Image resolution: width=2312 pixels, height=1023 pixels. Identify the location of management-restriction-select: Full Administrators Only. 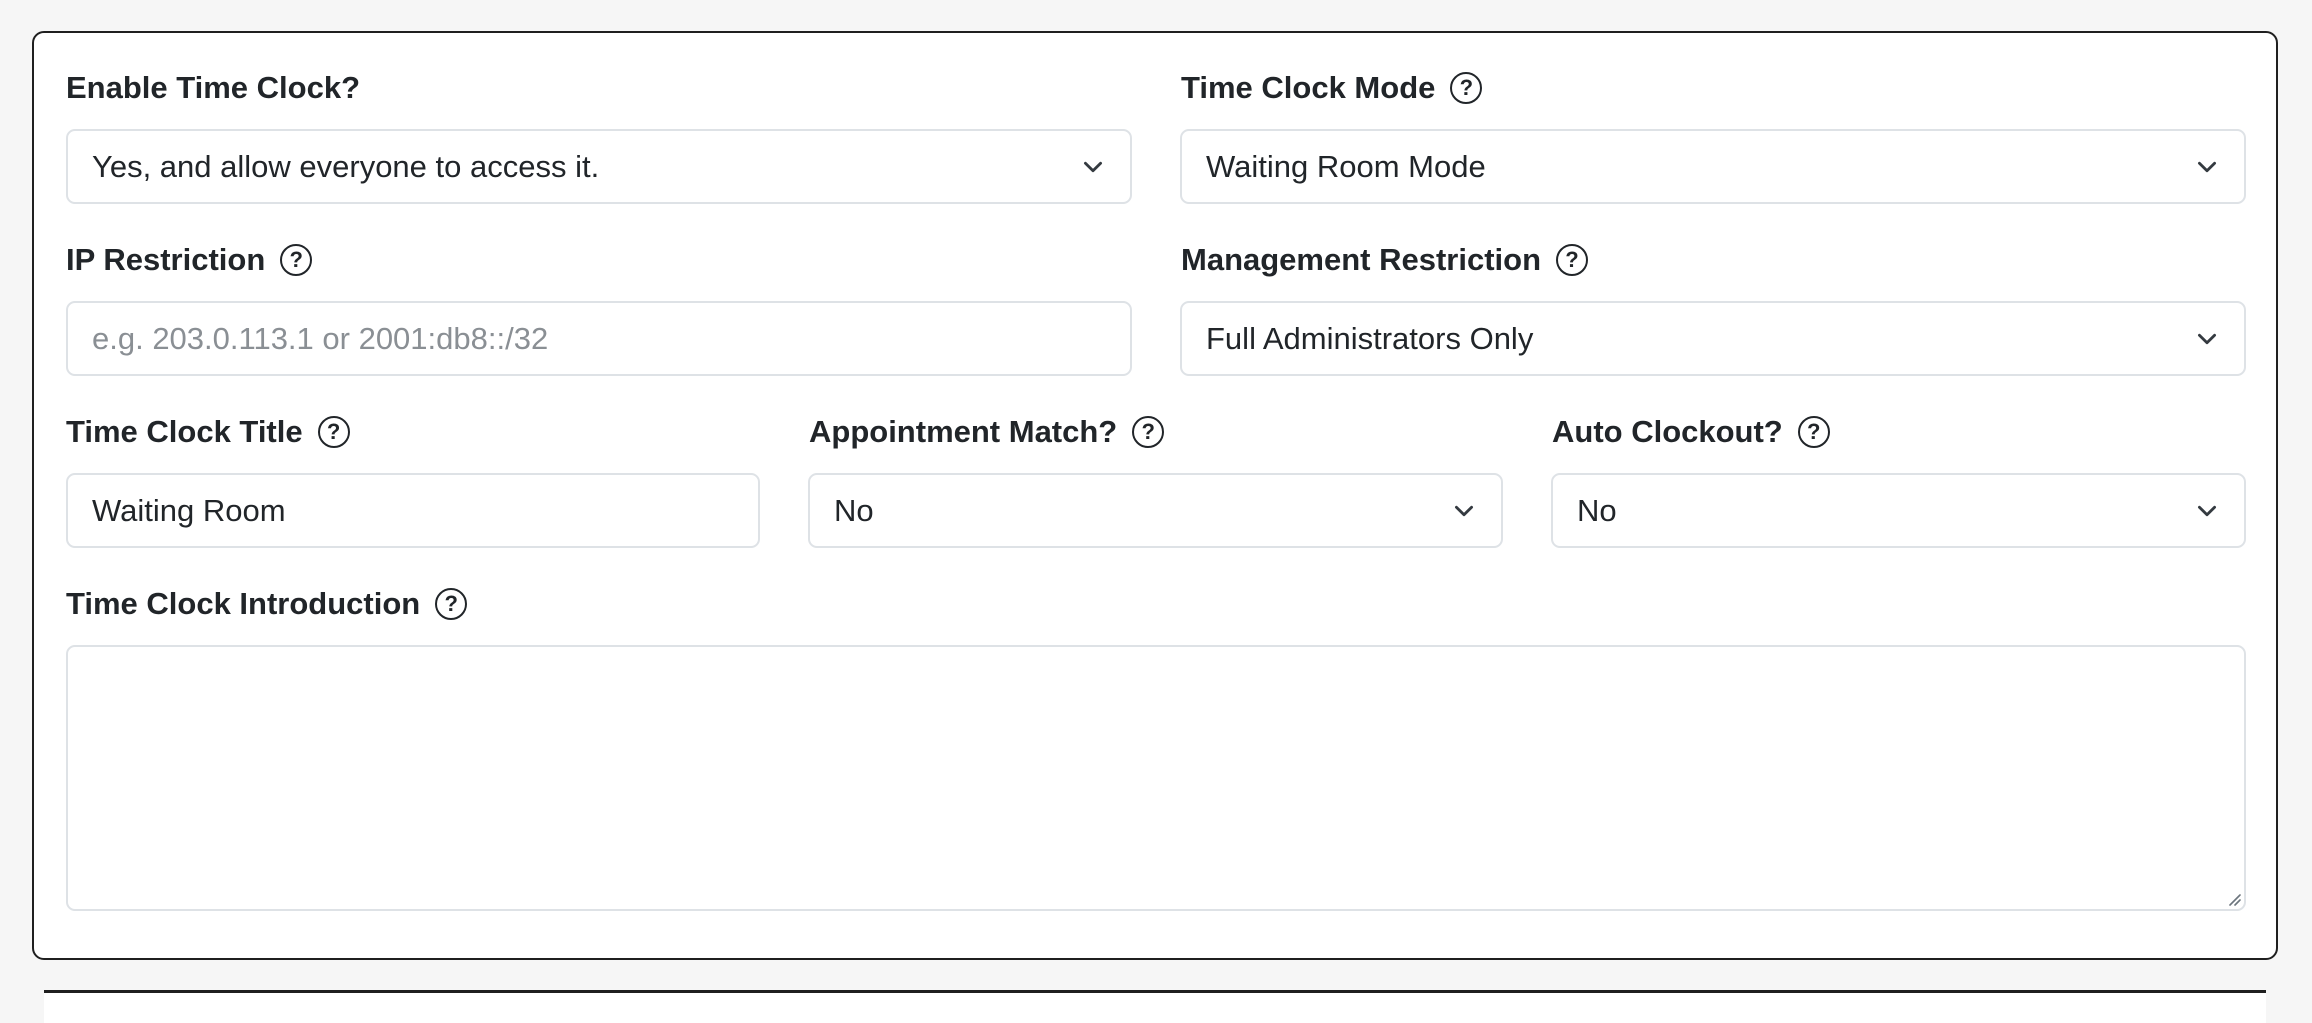
(1713, 338).